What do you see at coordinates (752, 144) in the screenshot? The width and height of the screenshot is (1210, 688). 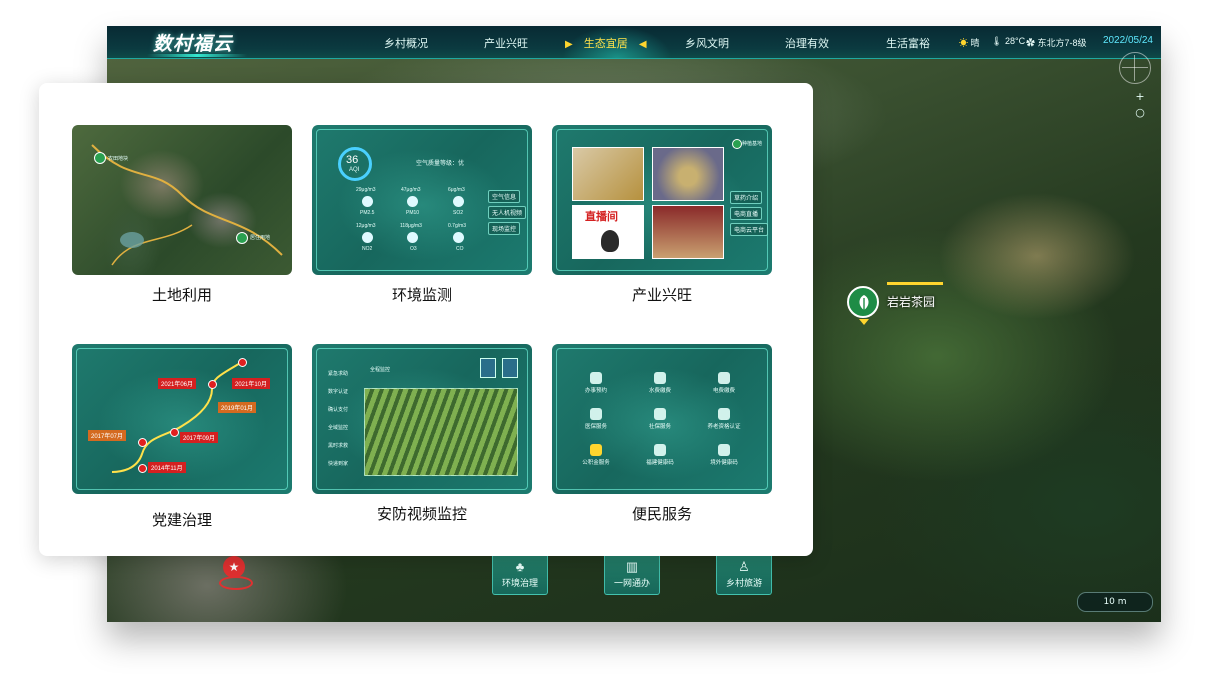 I see `planting-base-tag: 种植基地` at bounding box center [752, 144].